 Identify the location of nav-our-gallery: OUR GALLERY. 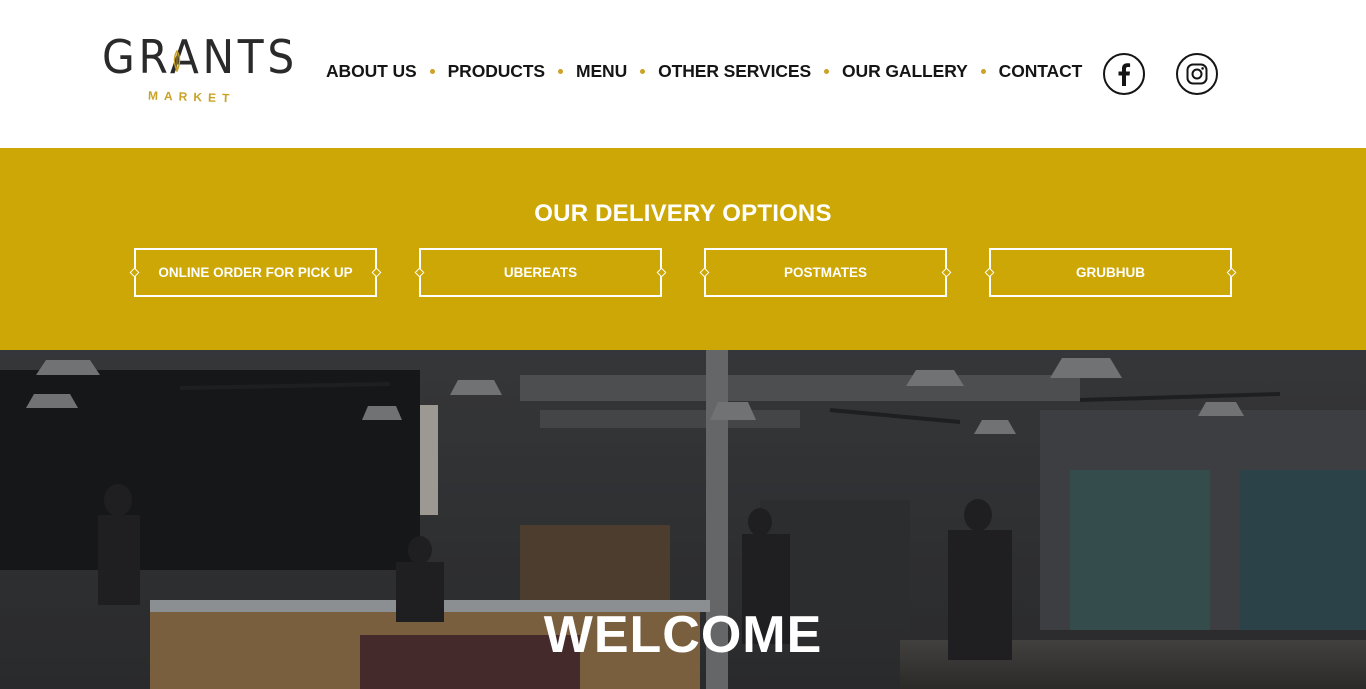
(905, 71).